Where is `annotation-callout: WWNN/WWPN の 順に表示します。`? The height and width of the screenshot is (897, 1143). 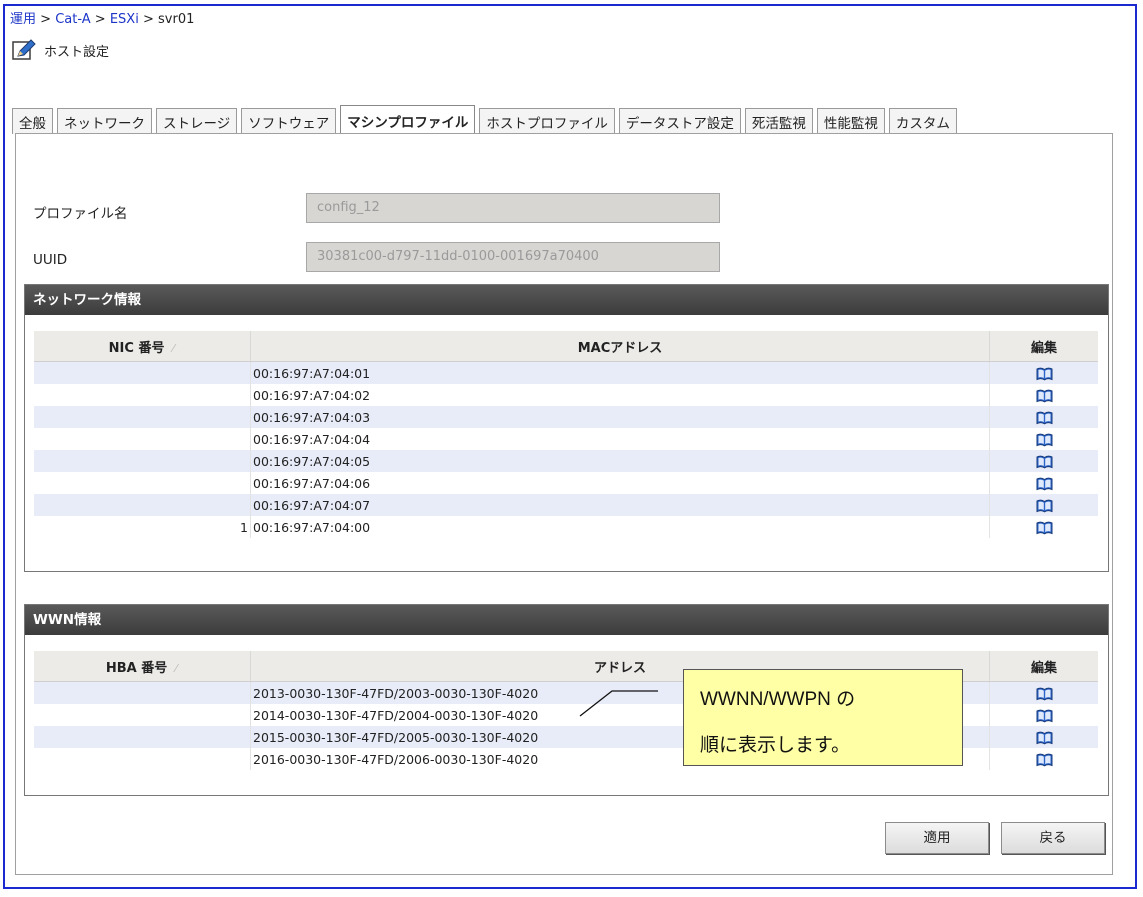 annotation-callout: WWNN/WWPN の 順に表示します。 is located at coordinates (823, 717).